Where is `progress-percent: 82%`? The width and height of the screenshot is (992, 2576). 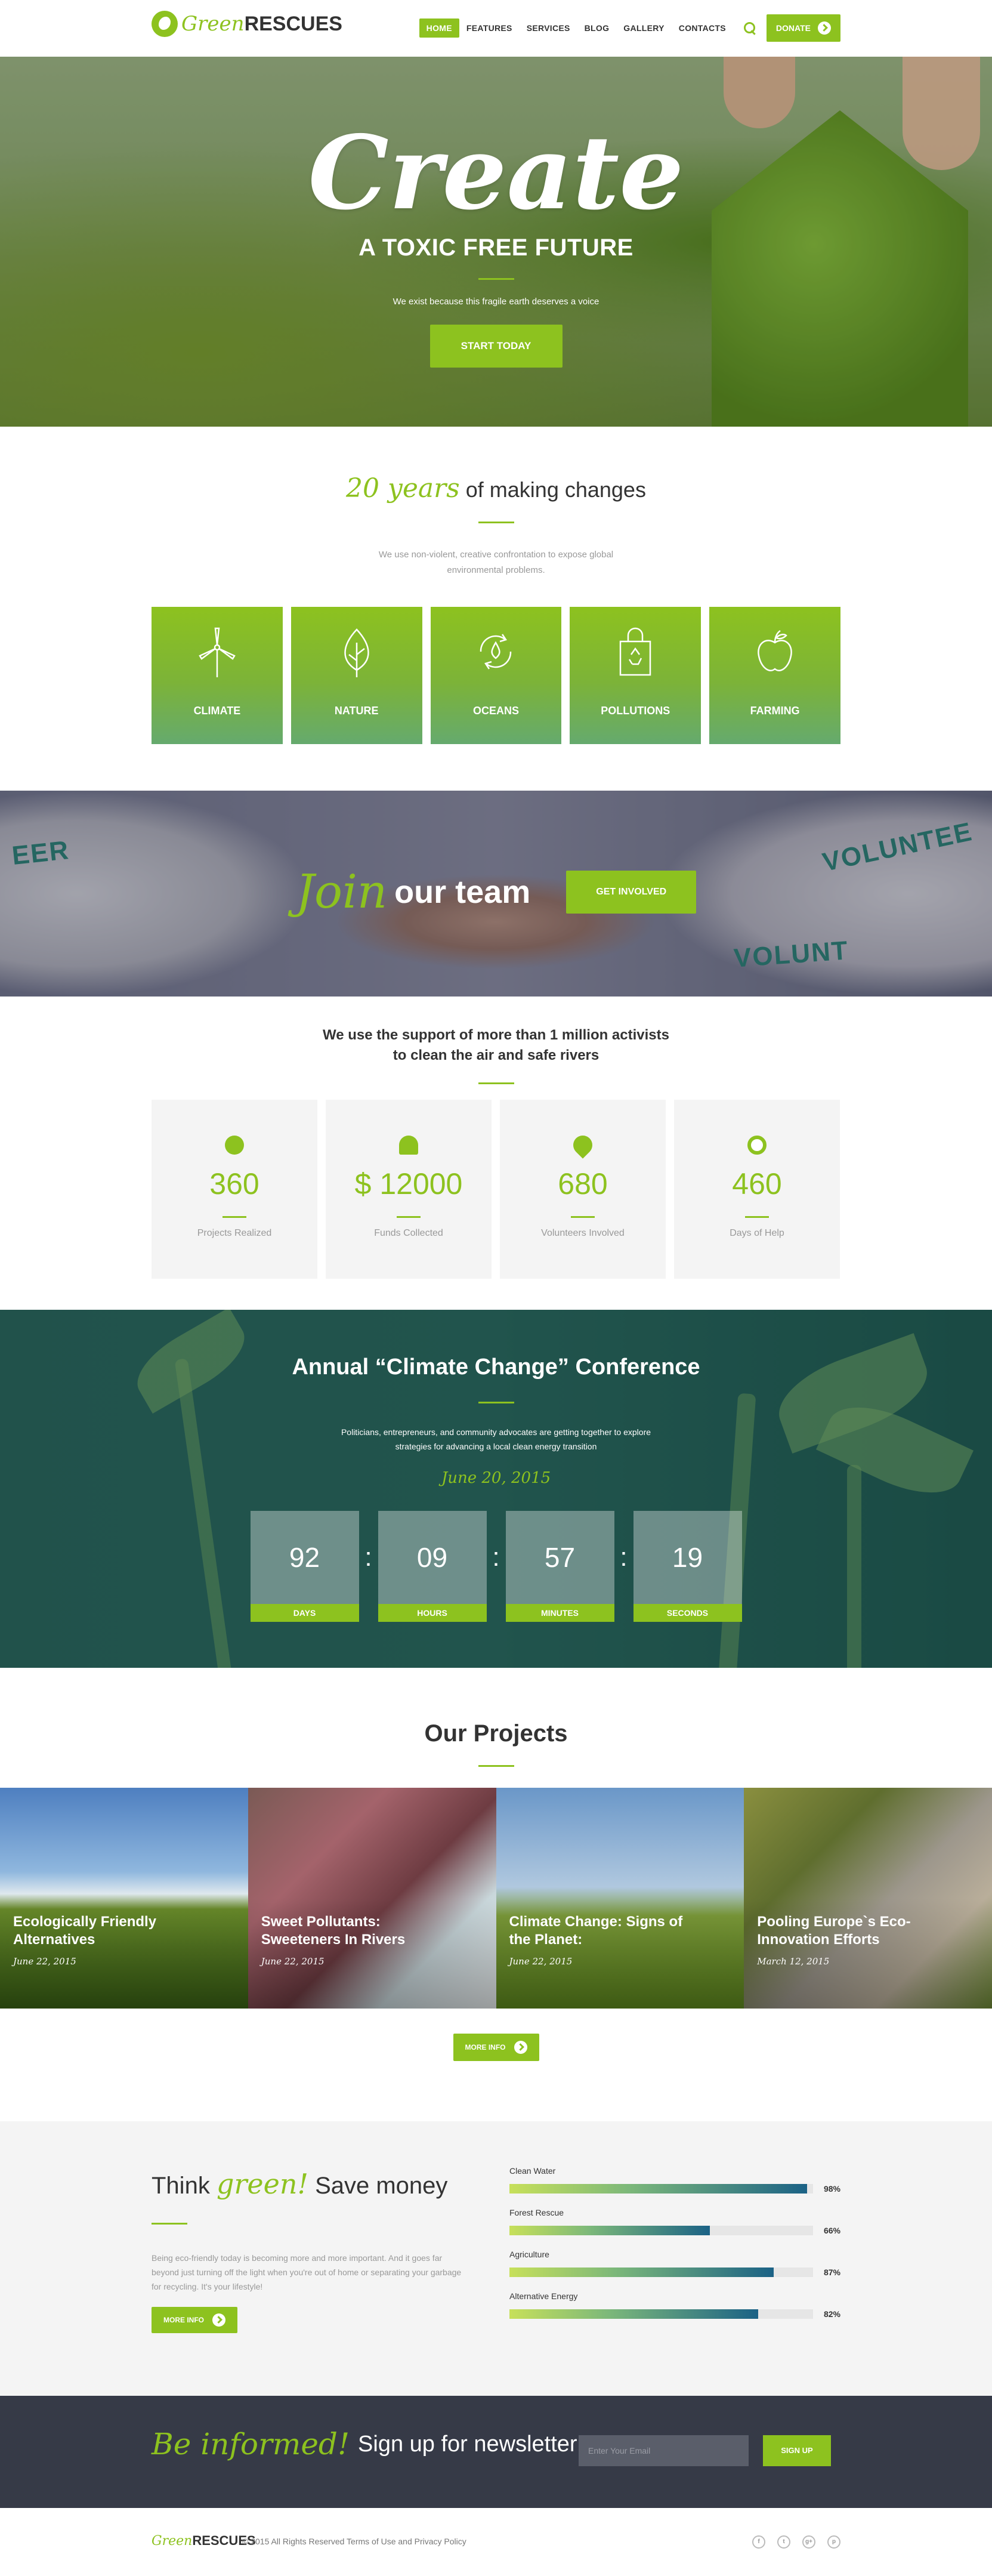 progress-percent: 82% is located at coordinates (832, 2314).